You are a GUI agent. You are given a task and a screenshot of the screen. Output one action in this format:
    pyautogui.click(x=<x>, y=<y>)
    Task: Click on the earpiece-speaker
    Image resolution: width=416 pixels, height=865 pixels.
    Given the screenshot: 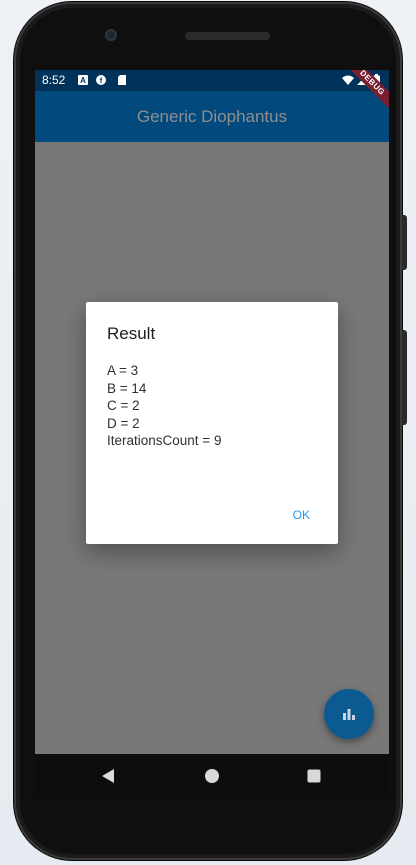 What is the action you would take?
    pyautogui.click(x=227, y=36)
    